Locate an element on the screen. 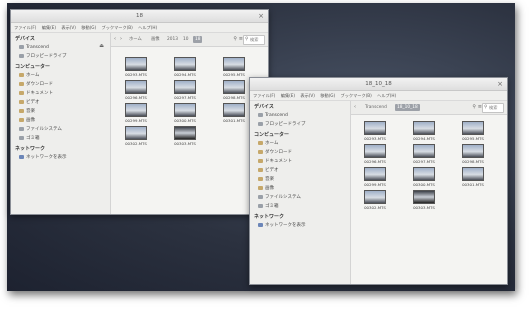 The width and height of the screenshot is (530, 311). forward-arrow-icon: › is located at coordinates (121, 39).